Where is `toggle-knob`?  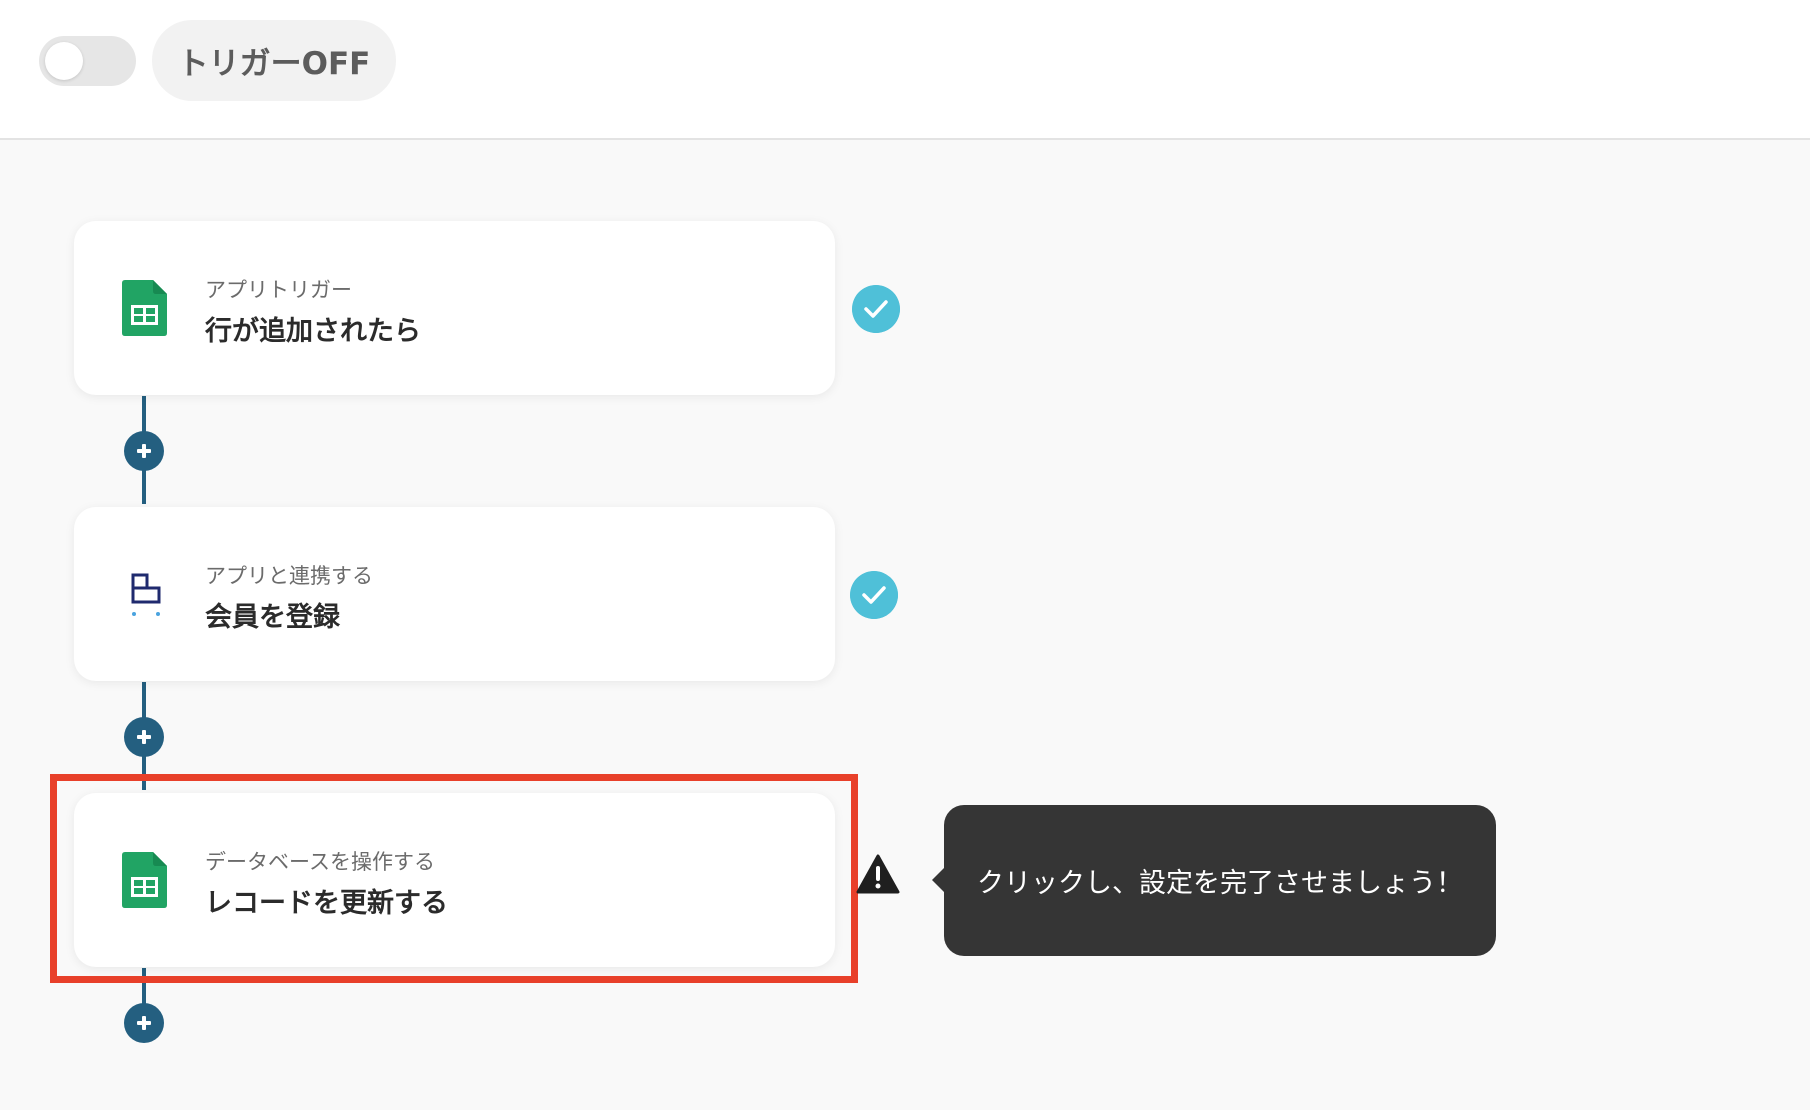 toggle-knob is located at coordinates (64, 61).